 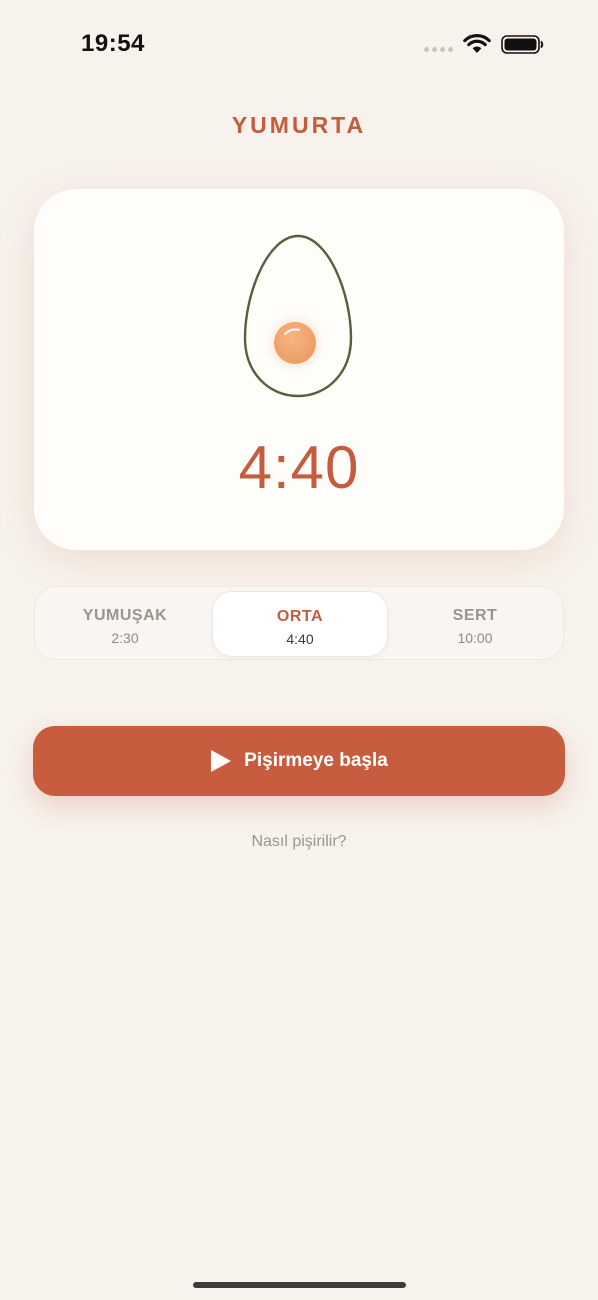 What do you see at coordinates (221, 761) in the screenshot?
I see `play-icon` at bounding box center [221, 761].